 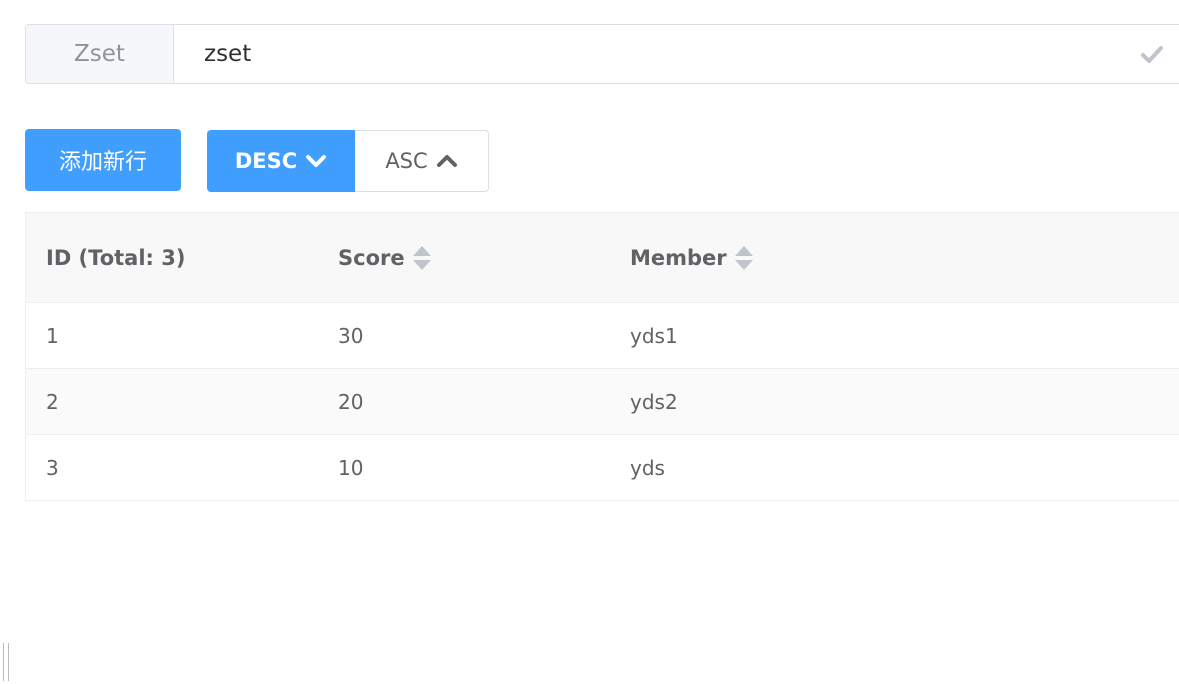 What do you see at coordinates (6, 662) in the screenshot?
I see `pane-resize-handle` at bounding box center [6, 662].